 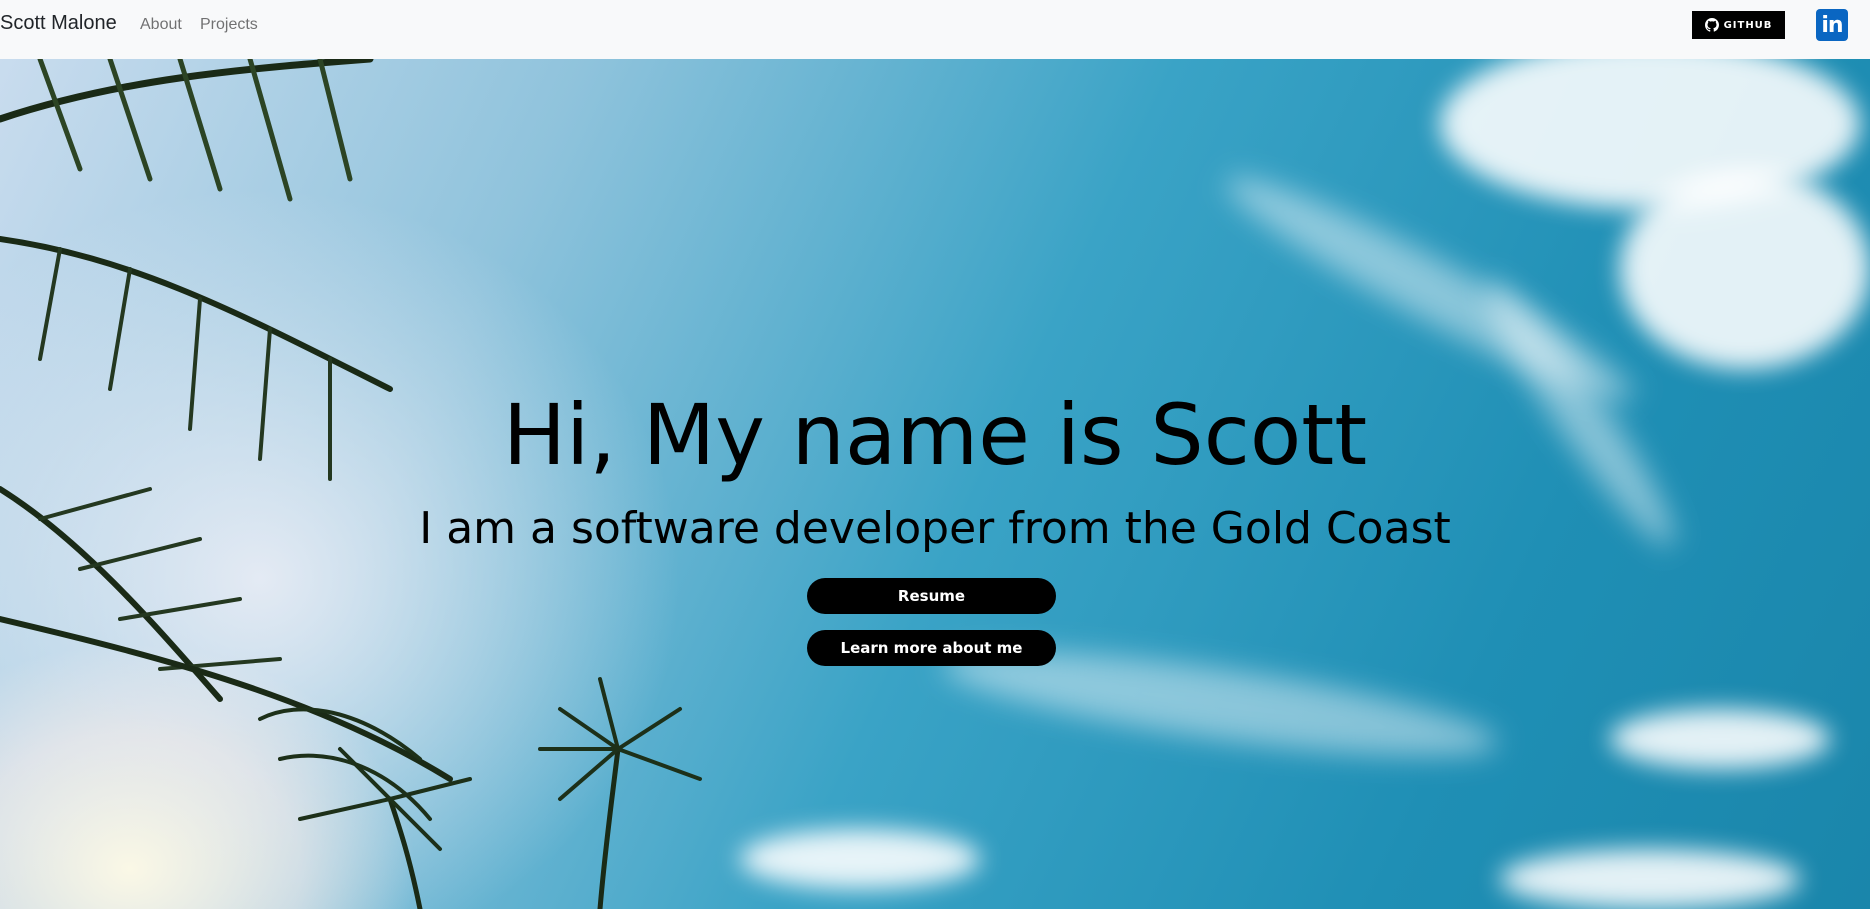 What do you see at coordinates (1748, 25) in the screenshot?
I see `github-label: GITHUB` at bounding box center [1748, 25].